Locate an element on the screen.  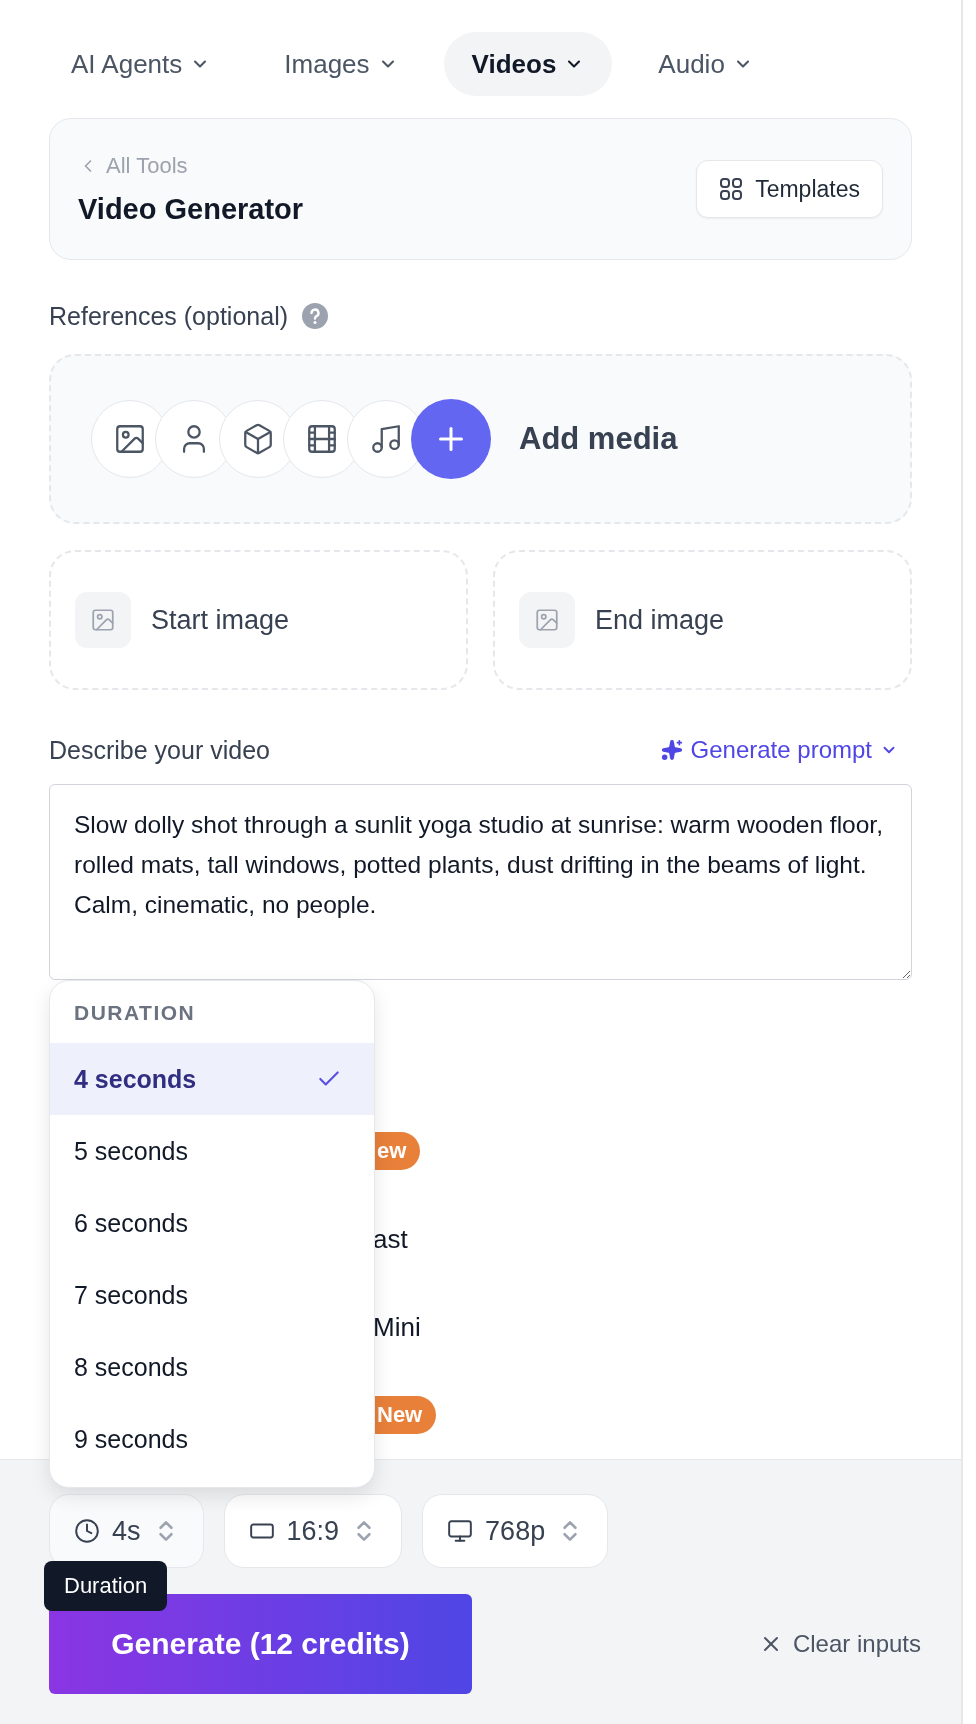
references-label: References (optional) is located at coordinates (168, 316).